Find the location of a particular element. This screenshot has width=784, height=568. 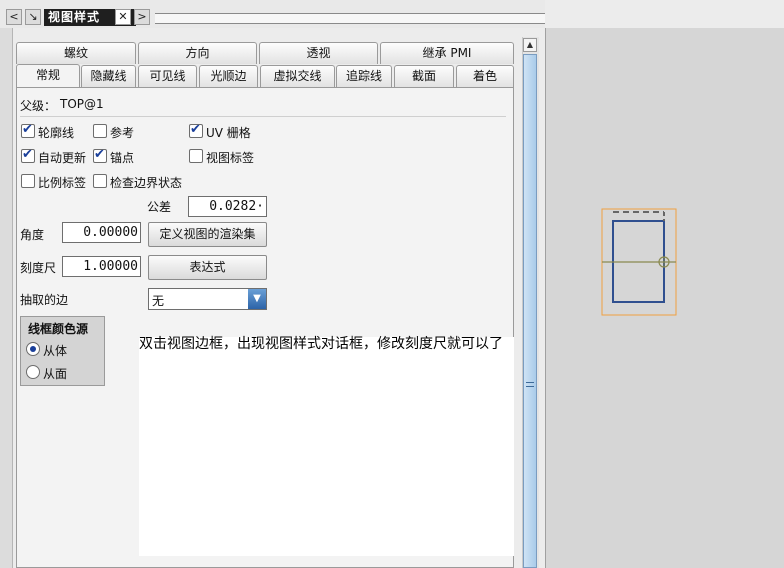

from-body-radio is located at coordinates (33, 349).